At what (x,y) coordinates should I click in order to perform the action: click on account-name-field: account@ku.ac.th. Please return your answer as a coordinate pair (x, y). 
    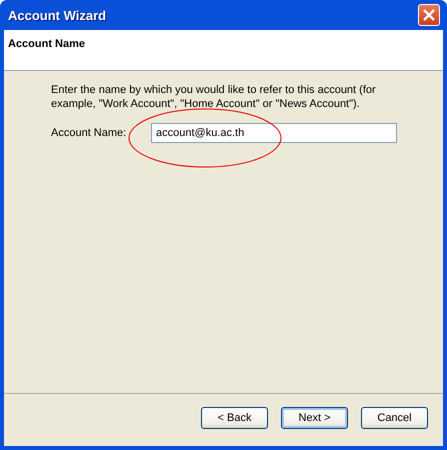
    Looking at the image, I should click on (274, 133).